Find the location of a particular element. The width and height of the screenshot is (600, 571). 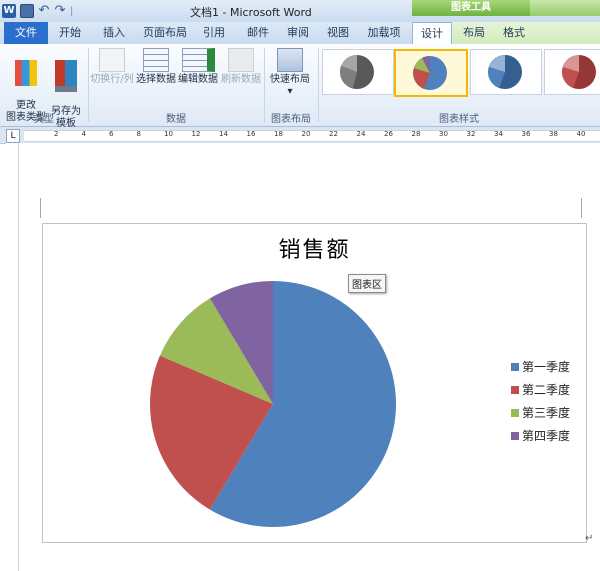

ruler-tick-label: 28 is located at coordinates (416, 134).